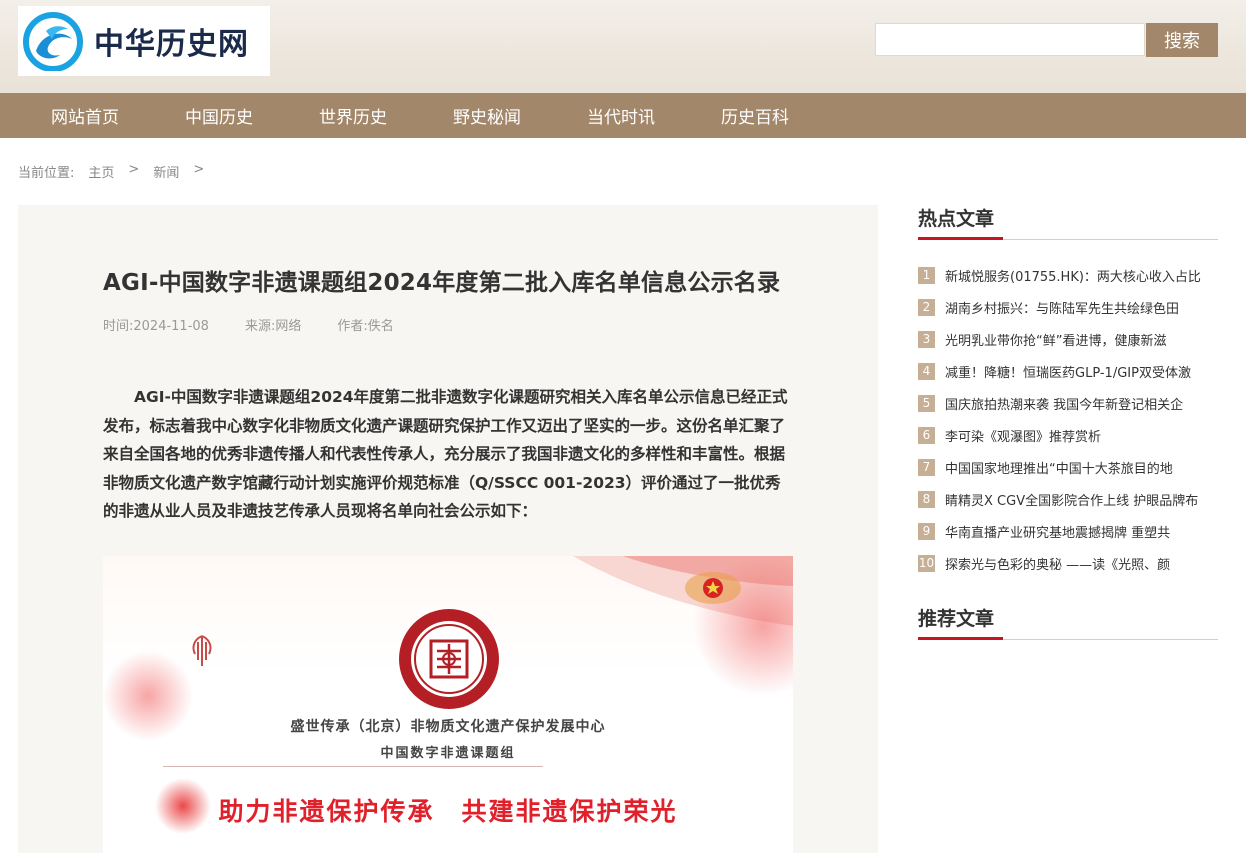  I want to click on author-label: 作者:, so click(352, 326).